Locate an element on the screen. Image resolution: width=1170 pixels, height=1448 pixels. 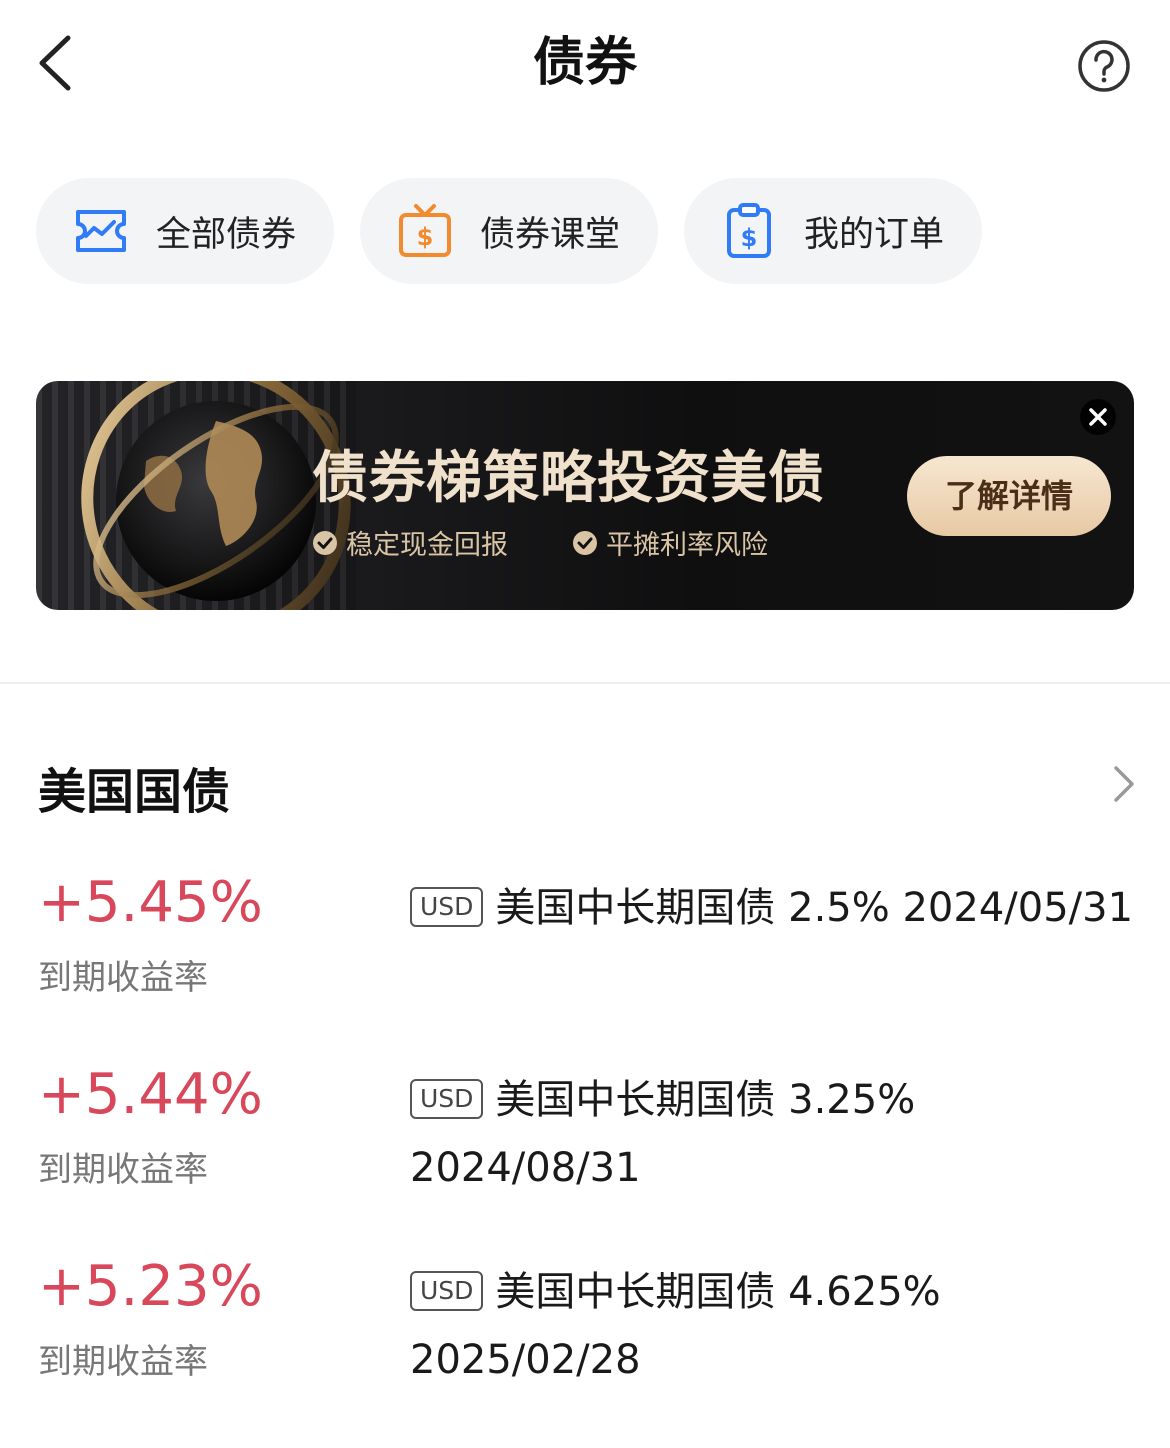
banner-title: 债券梯策略投资美债 is located at coordinates (568, 478).